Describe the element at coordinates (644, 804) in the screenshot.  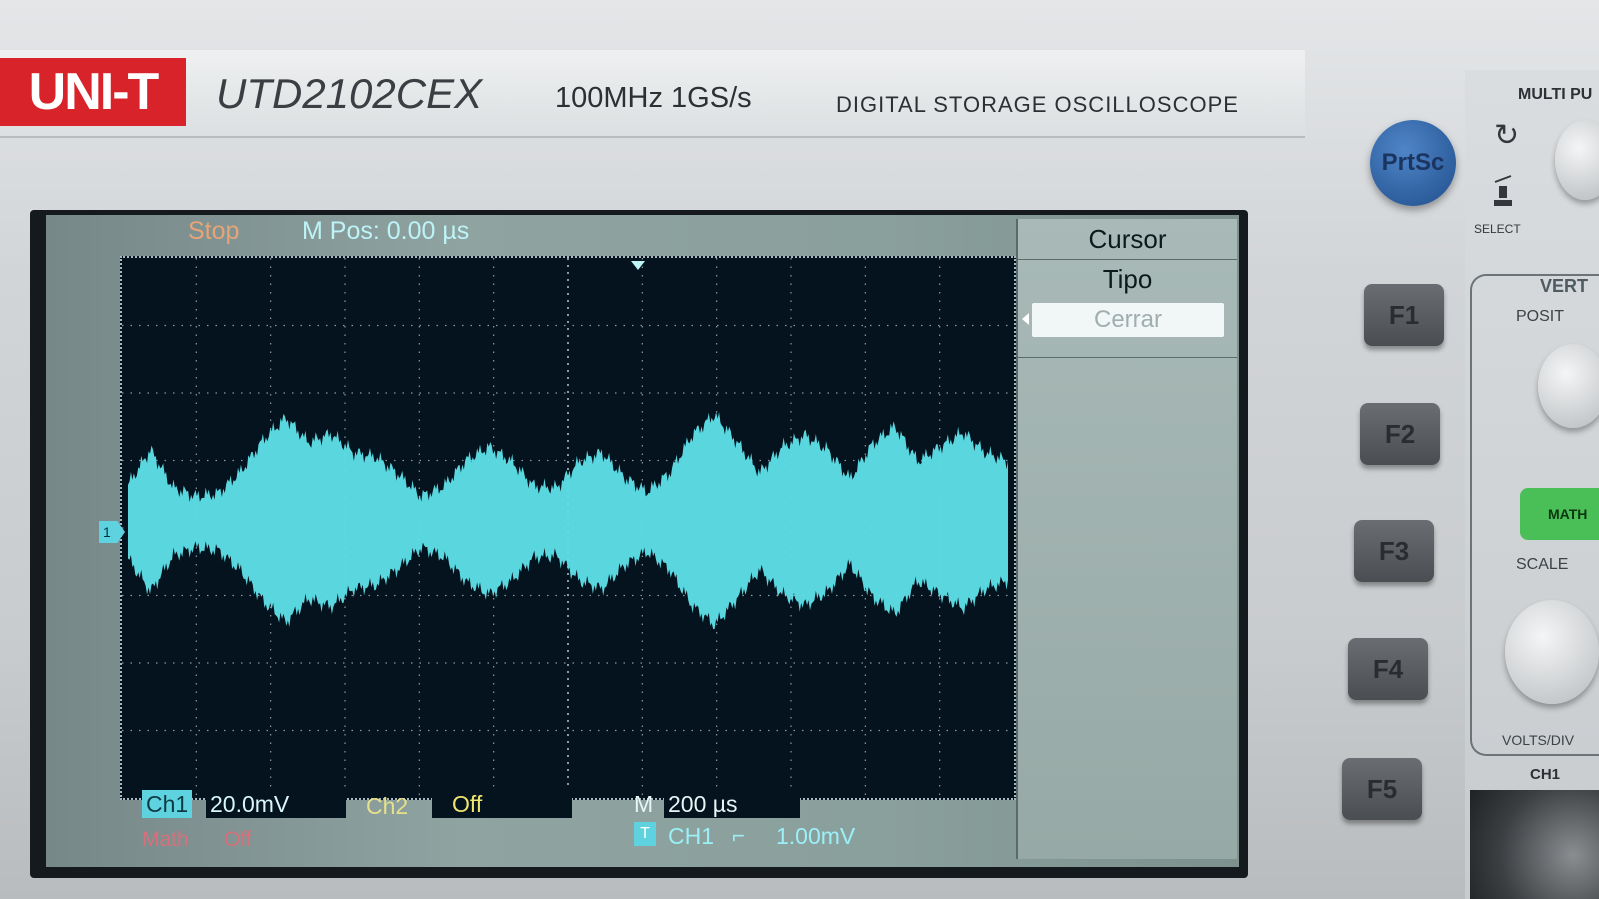
I see `timebase-label: M` at that location.